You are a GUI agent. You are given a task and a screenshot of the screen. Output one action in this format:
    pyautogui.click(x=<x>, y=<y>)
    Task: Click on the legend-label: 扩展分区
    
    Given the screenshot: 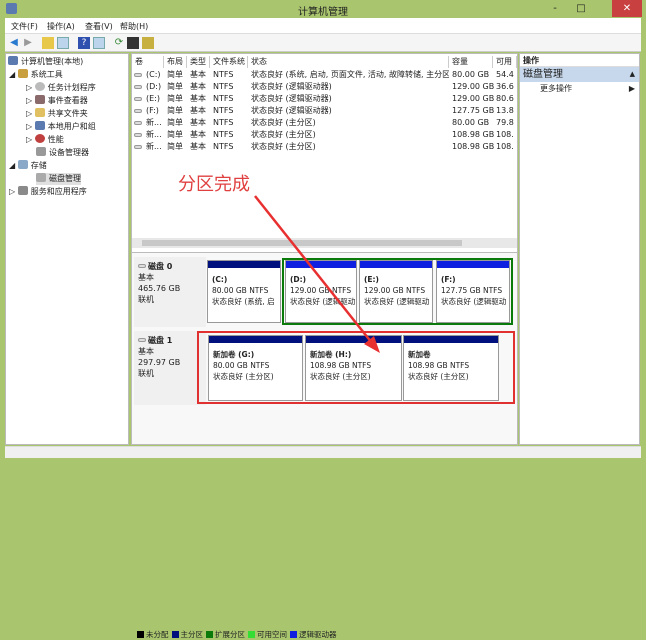 What is the action you would take?
    pyautogui.click(x=230, y=634)
    